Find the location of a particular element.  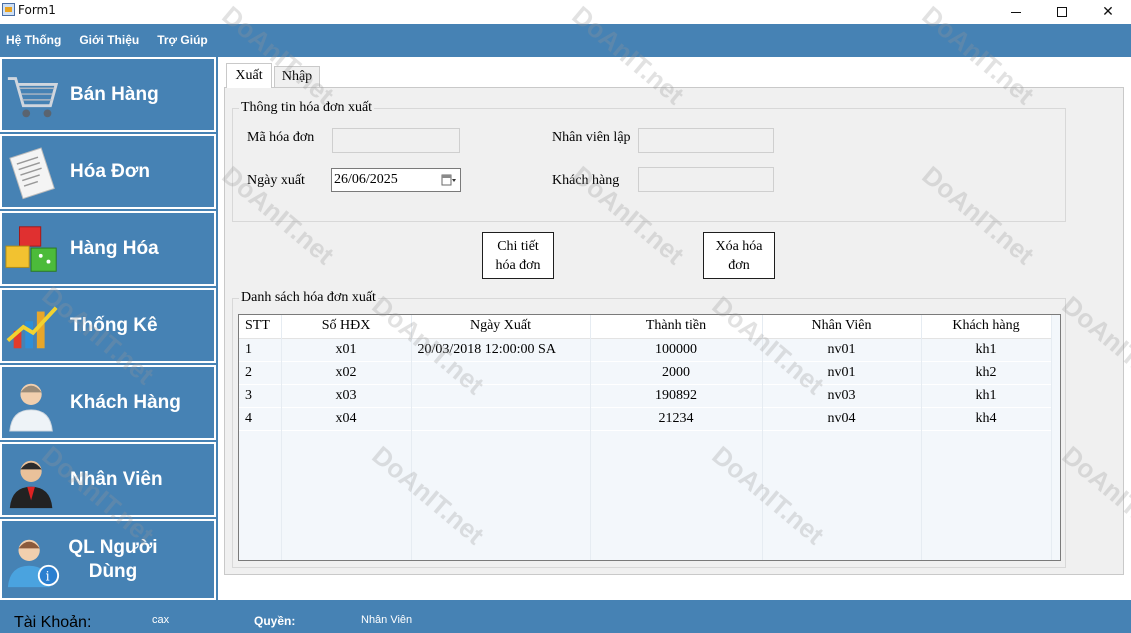

sidebar-item-goods: Hàng Hóa is located at coordinates (108, 248).